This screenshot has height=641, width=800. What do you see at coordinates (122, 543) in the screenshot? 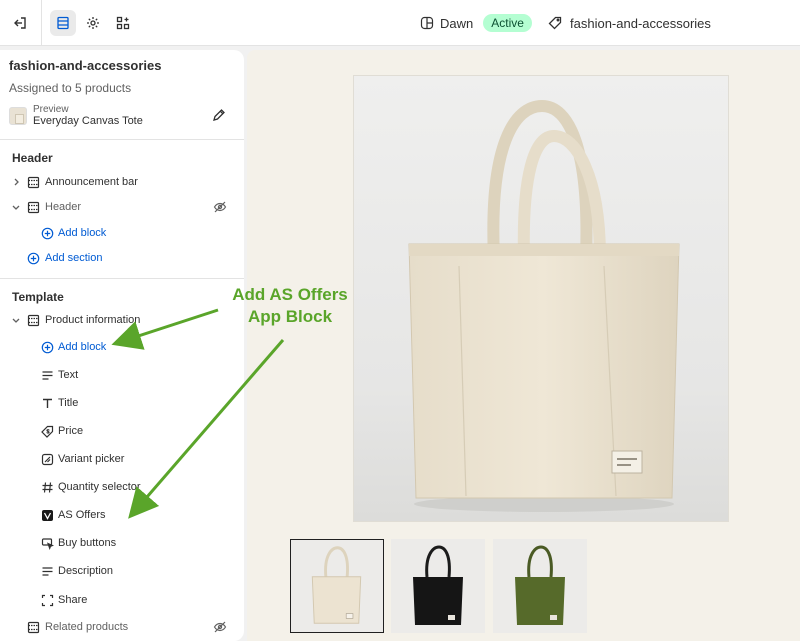
I see `block-buy-buttons: Buy buttons` at bounding box center [122, 543].